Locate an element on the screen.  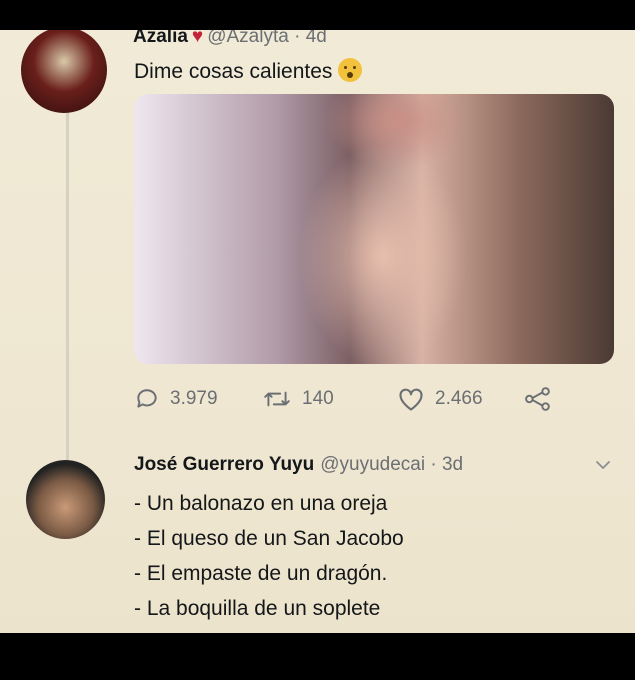
tweet1-text: Dime cosas calientes is located at coordinates (248, 71).